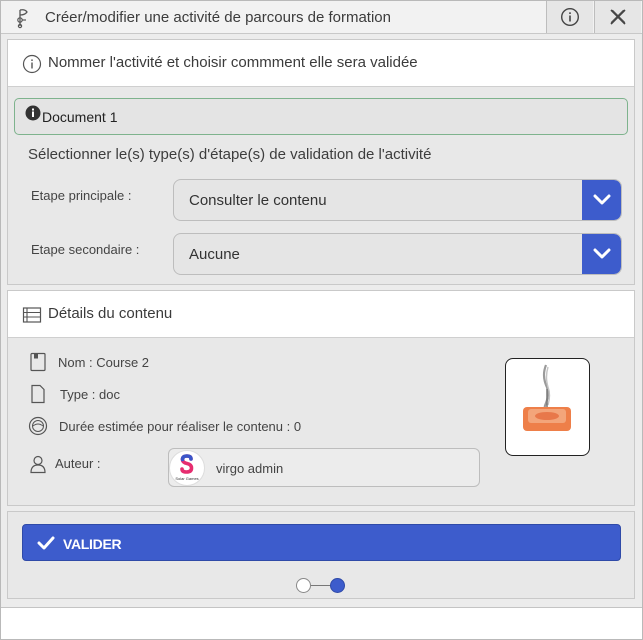 The height and width of the screenshot is (640, 643). I want to click on secondary-step-value: Aucune, so click(214, 254).